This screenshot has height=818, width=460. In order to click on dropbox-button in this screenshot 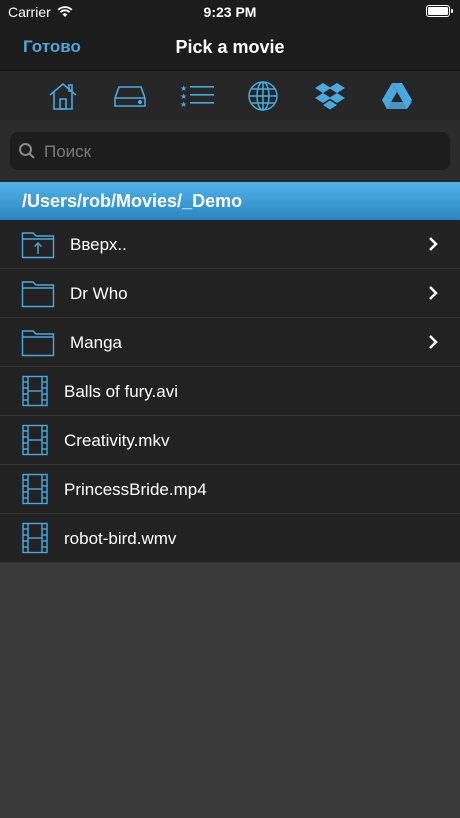, I will do `click(330, 96)`.